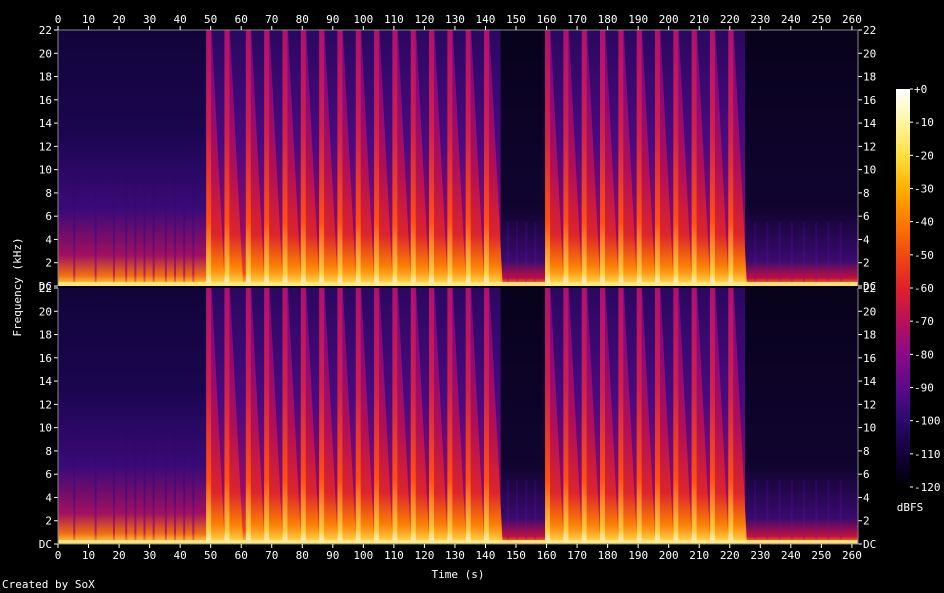  I want to click on colorbar-tick-label: -50, so click(924, 255).